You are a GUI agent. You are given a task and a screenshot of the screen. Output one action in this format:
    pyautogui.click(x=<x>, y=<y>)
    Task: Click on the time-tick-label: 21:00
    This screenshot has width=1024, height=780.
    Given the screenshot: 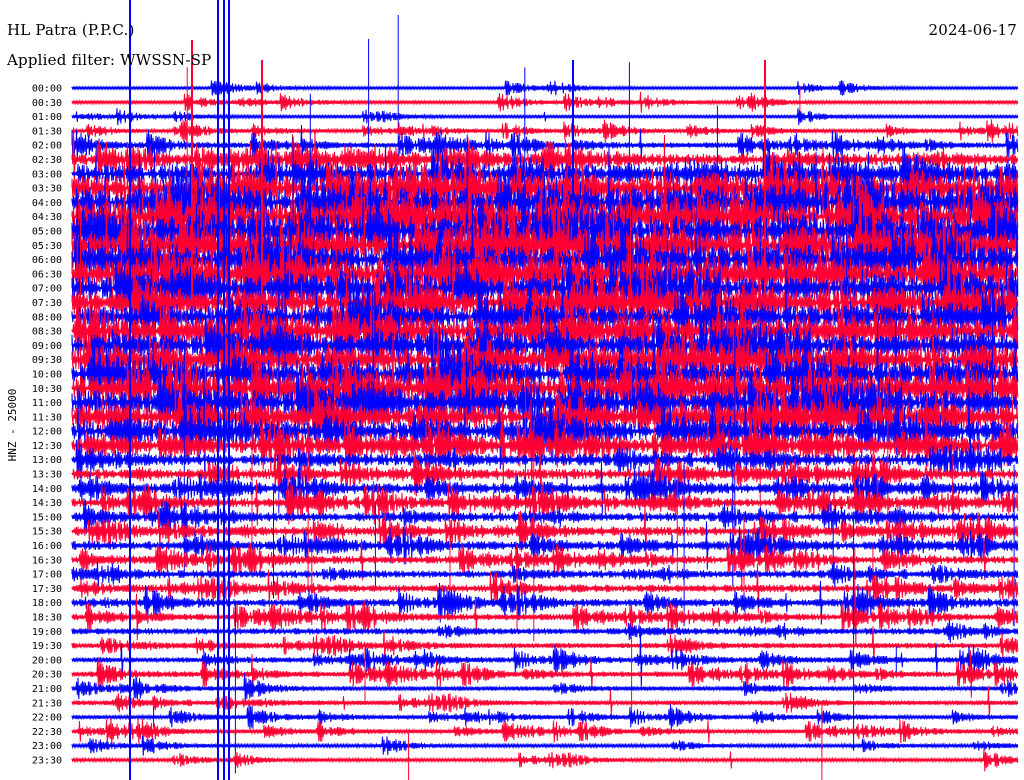 What is the action you would take?
    pyautogui.click(x=47, y=689)
    